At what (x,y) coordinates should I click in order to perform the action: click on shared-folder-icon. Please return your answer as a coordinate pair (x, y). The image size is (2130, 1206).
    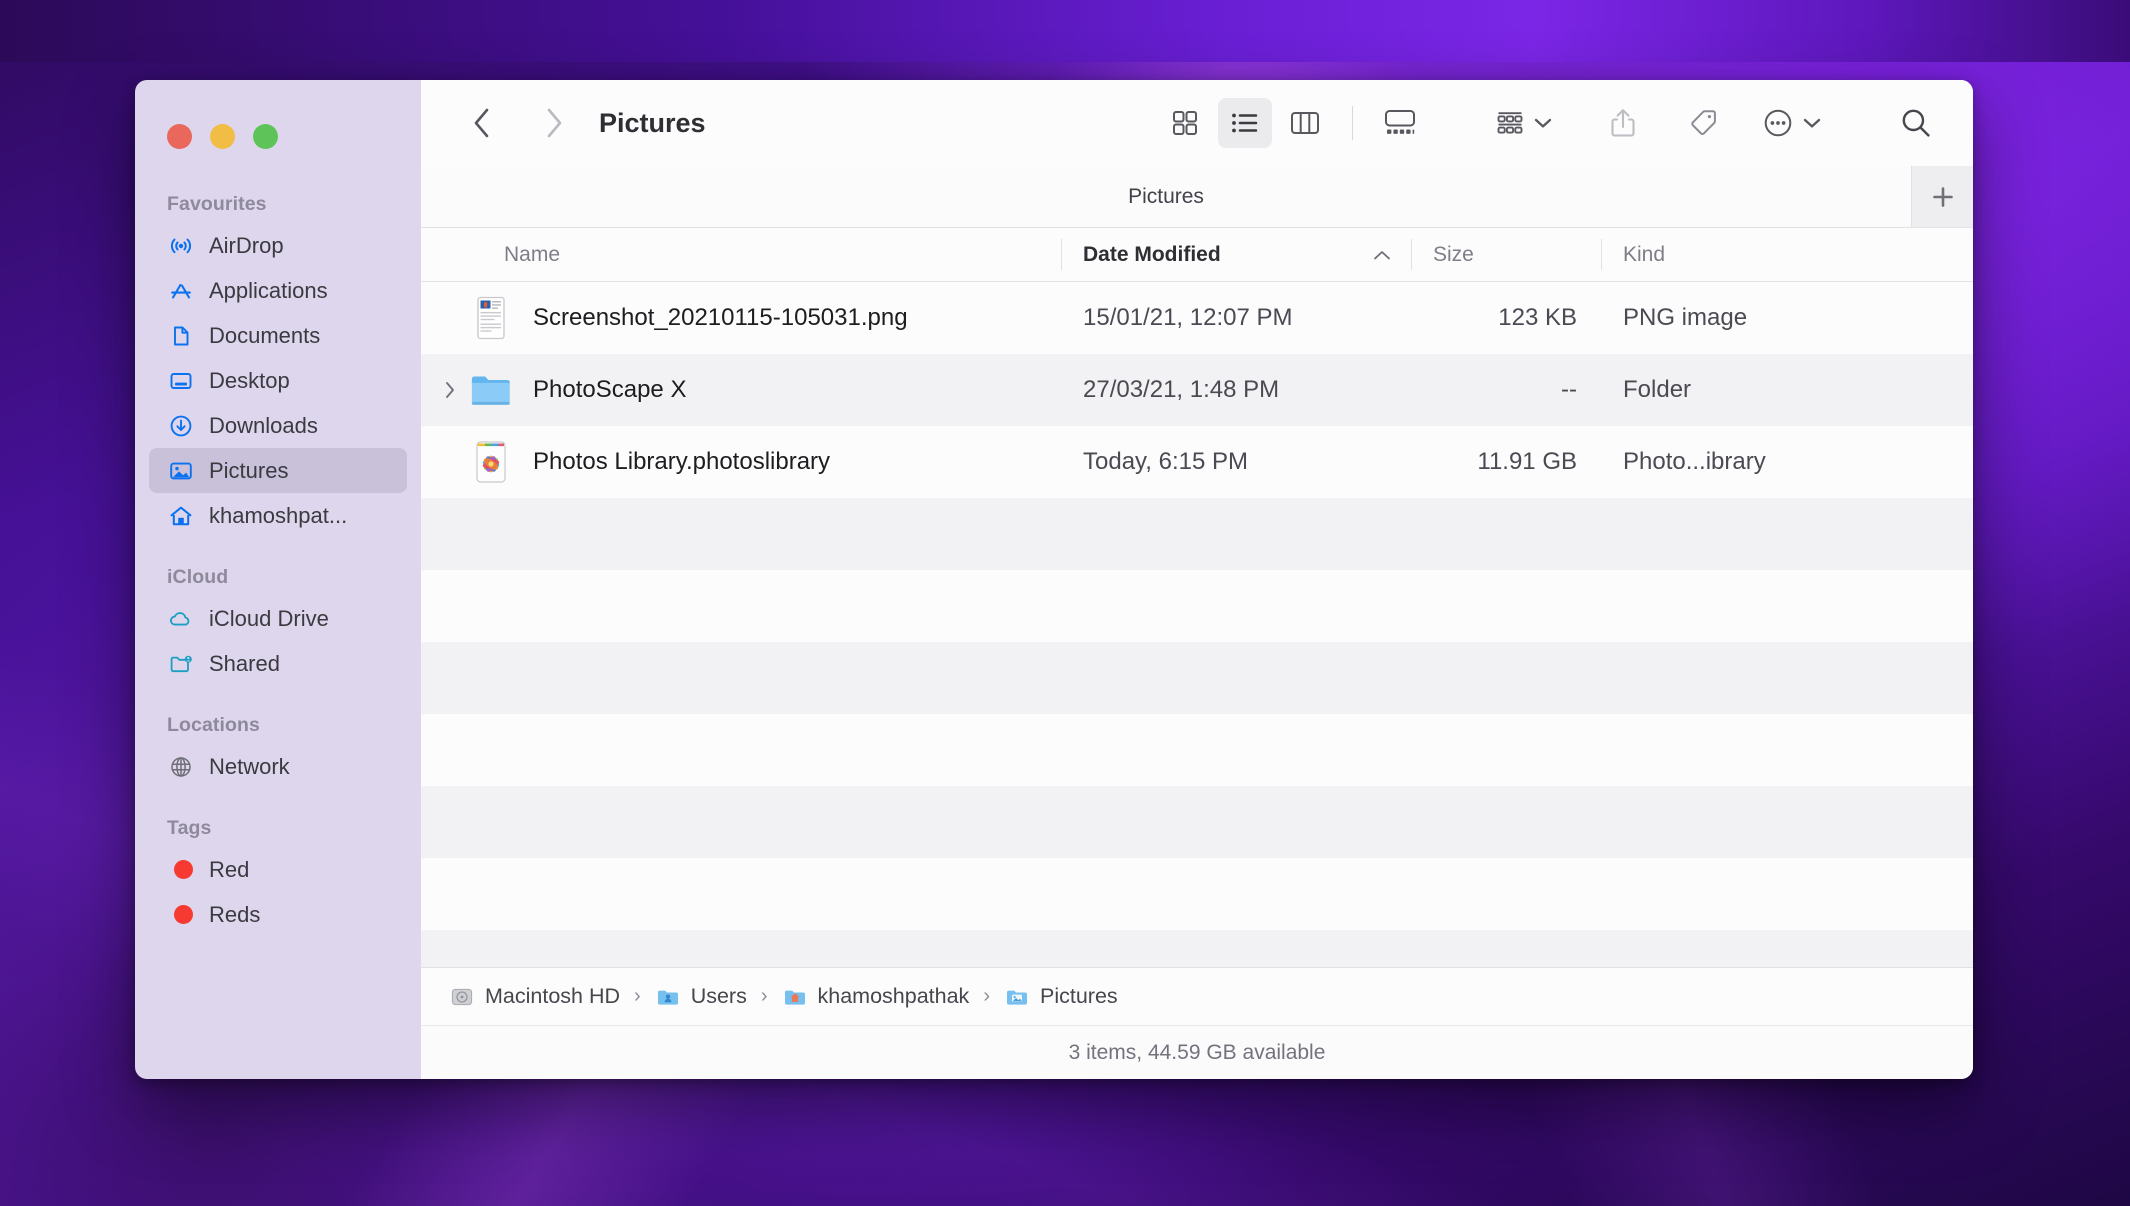
    Looking at the image, I should click on (181, 664).